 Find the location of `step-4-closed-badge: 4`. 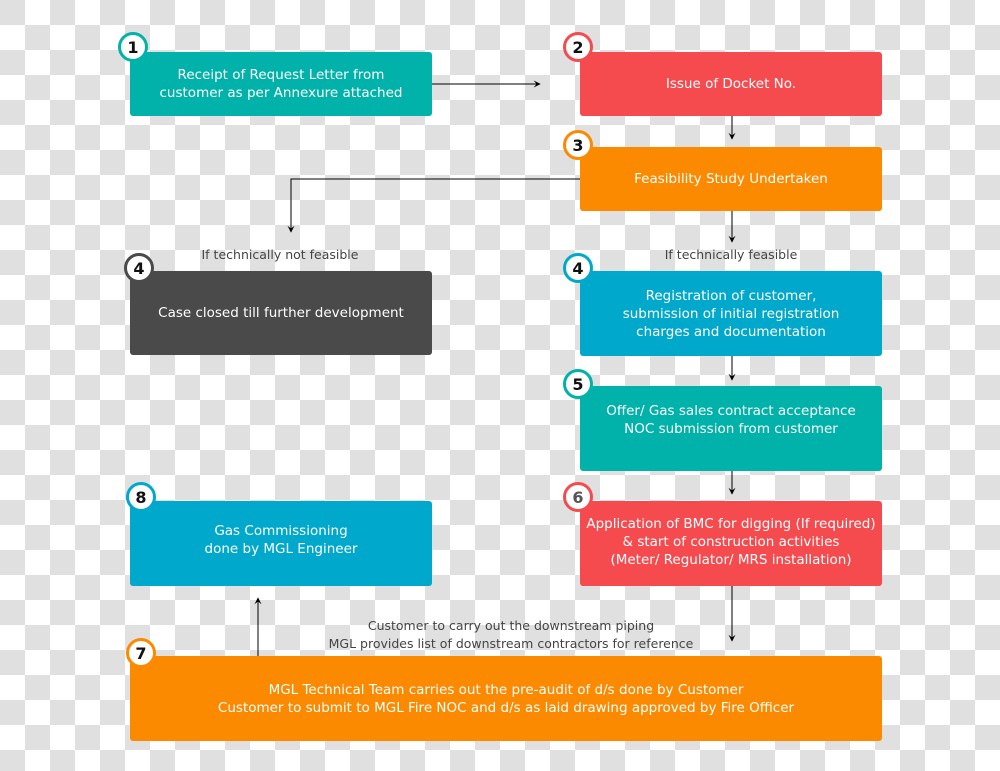

step-4-closed-badge: 4 is located at coordinates (139, 268).